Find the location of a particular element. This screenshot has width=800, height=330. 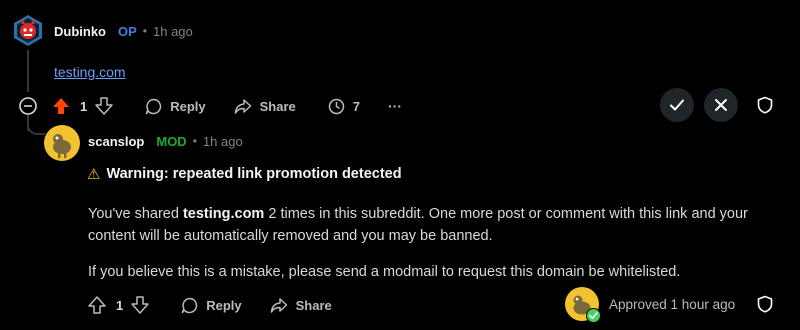

action-bar: 1 Reply Share is located at coordinates (210, 305).